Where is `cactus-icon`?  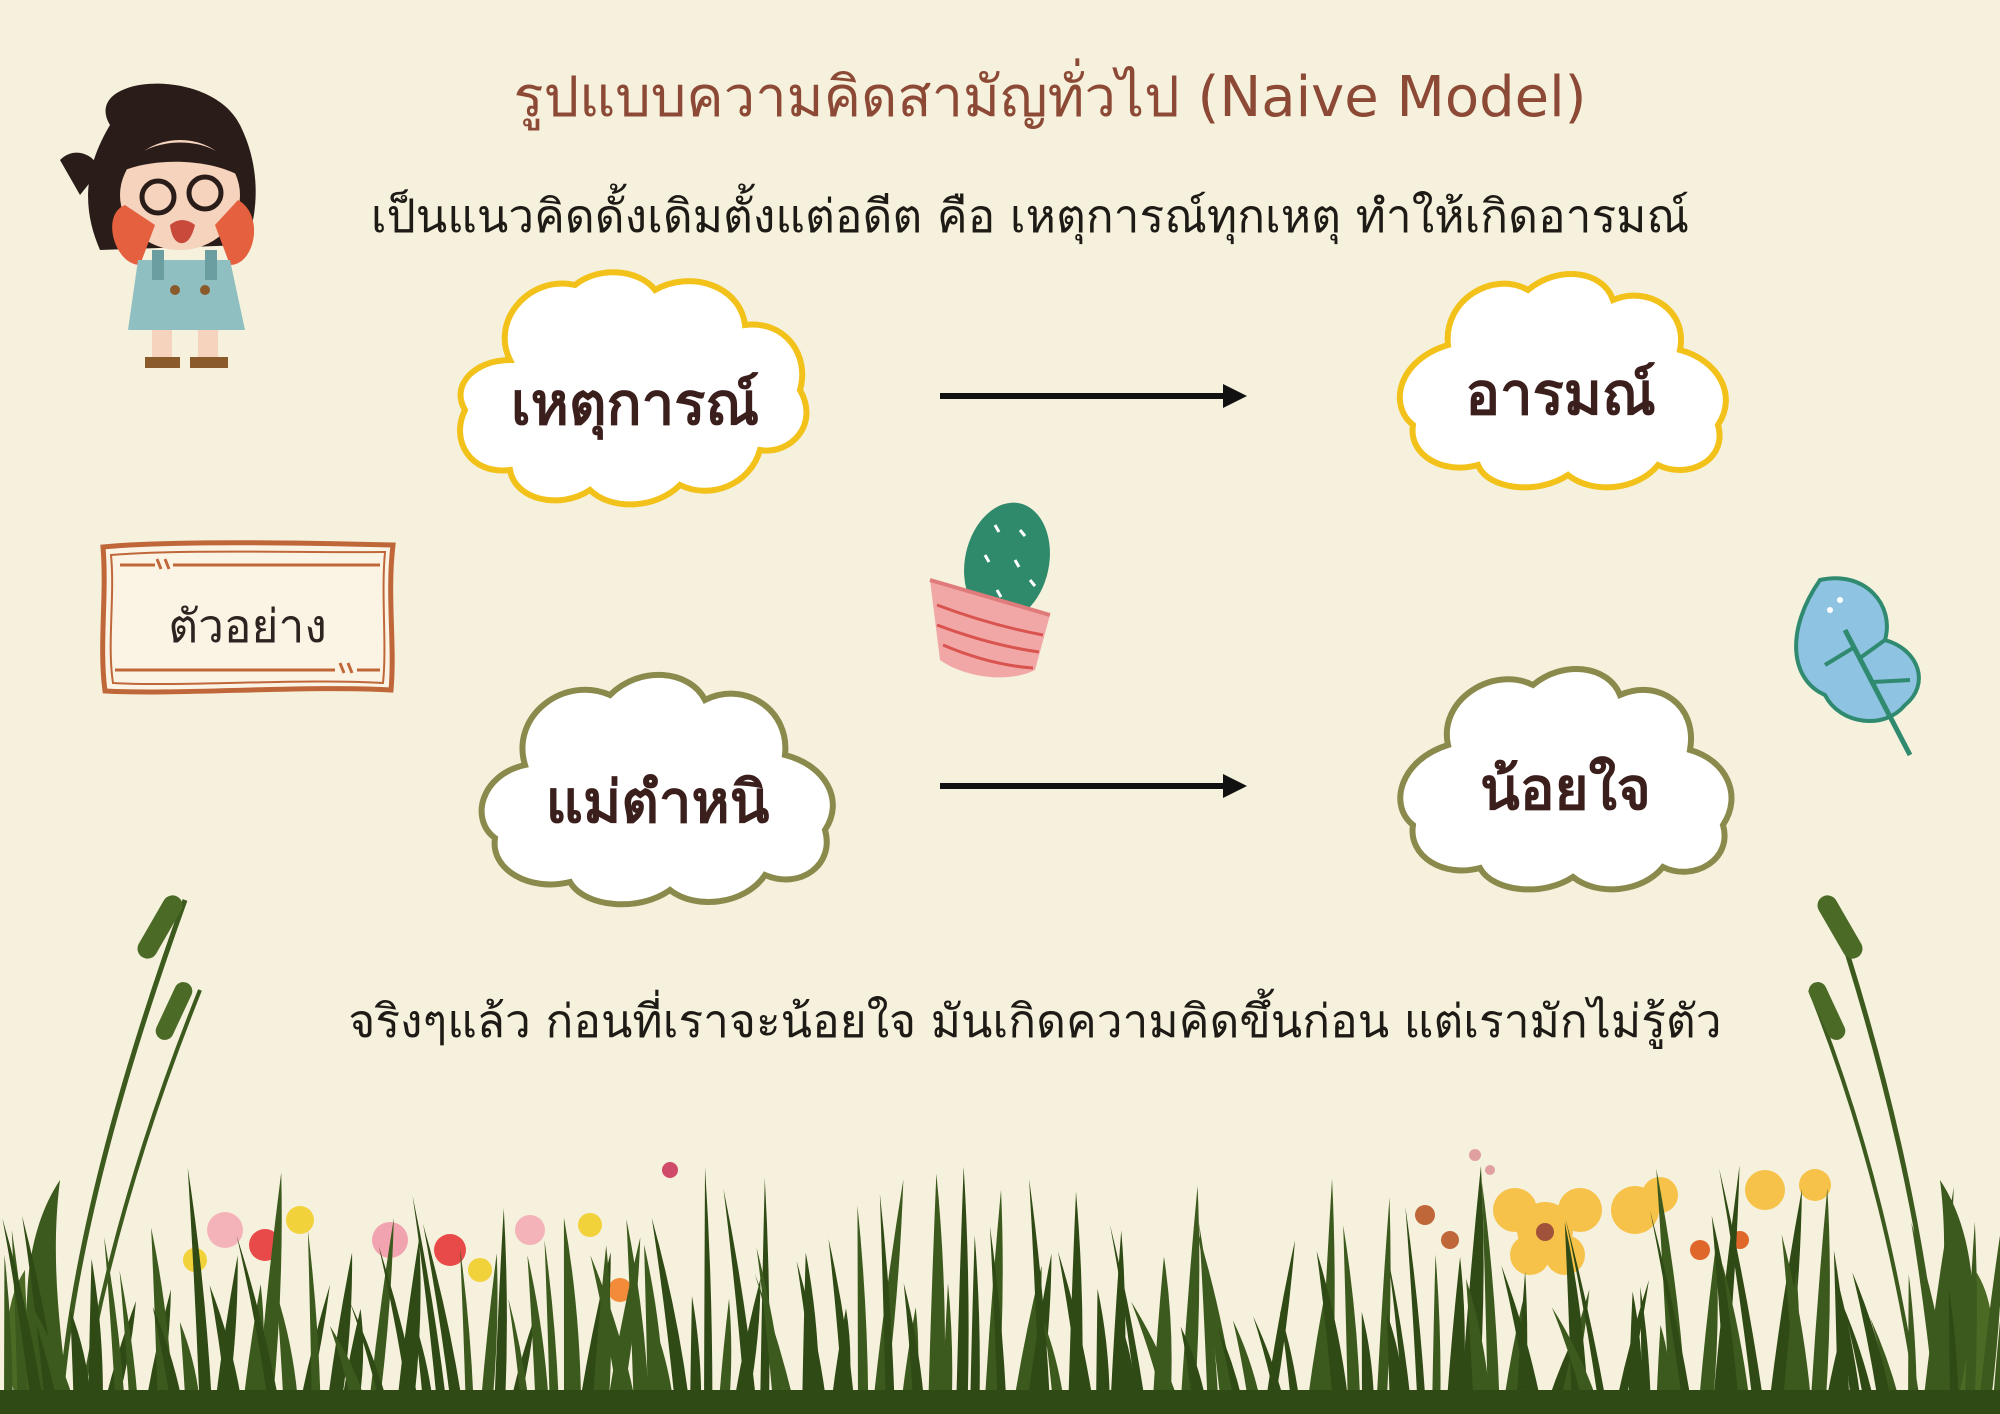 cactus-icon is located at coordinates (990, 590).